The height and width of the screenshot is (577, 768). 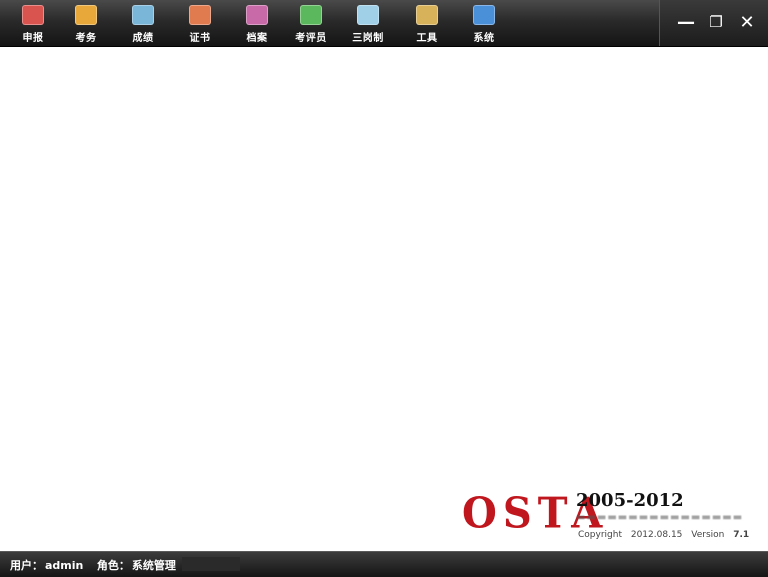 I want to click on exam-affairs-icon, so click(x=86, y=15).